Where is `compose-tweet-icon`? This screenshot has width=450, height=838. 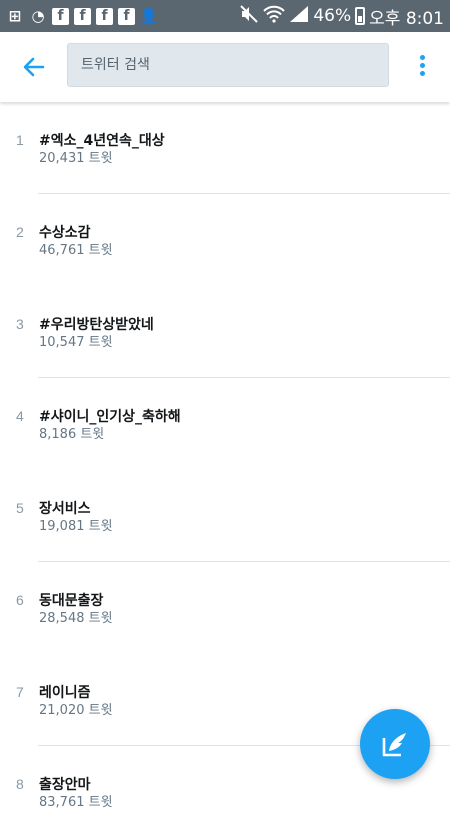
compose-tweet-icon is located at coordinates (394, 745).